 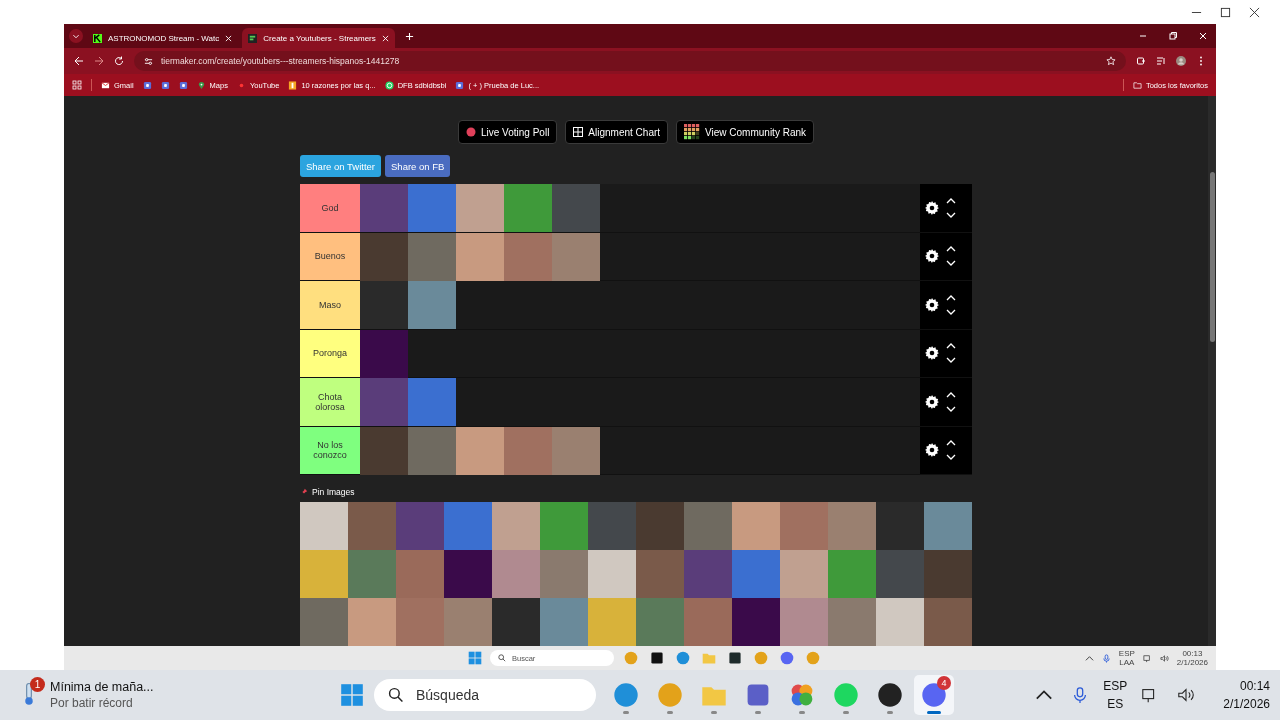 I want to click on tier-label: Maso, so click(x=330, y=305).